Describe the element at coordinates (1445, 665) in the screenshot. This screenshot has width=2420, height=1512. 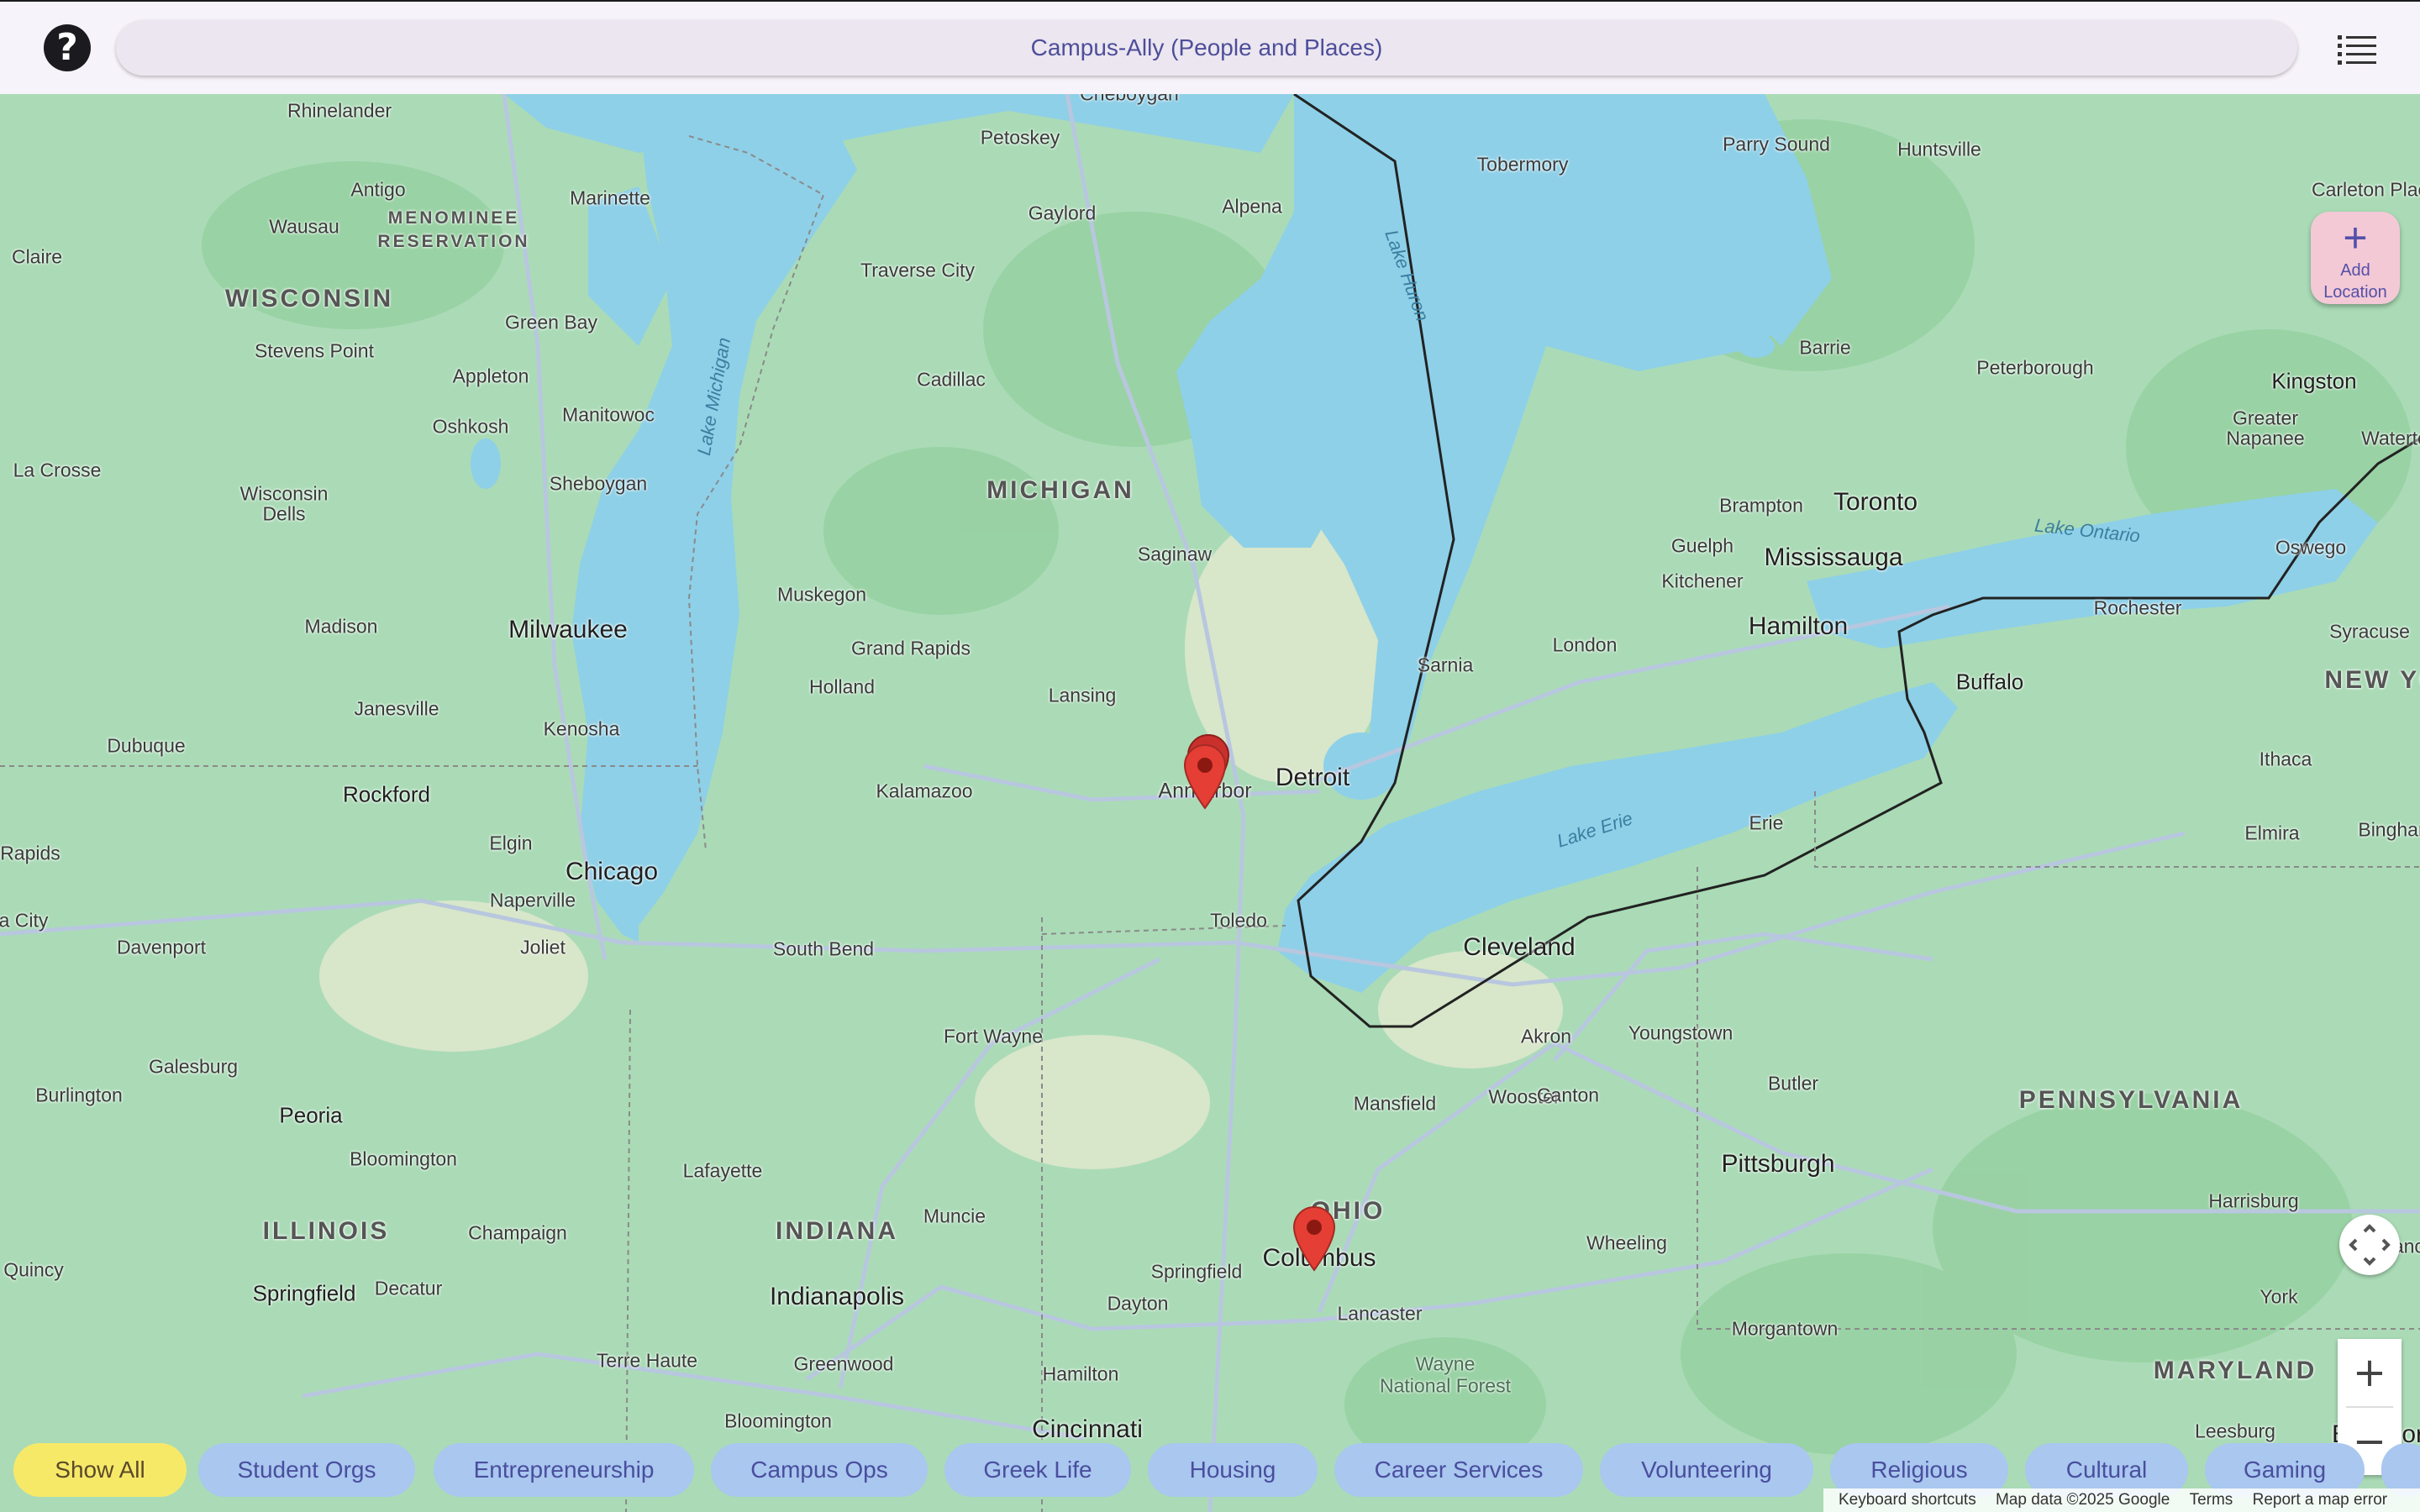
I see `map-label: Sarnia` at that location.